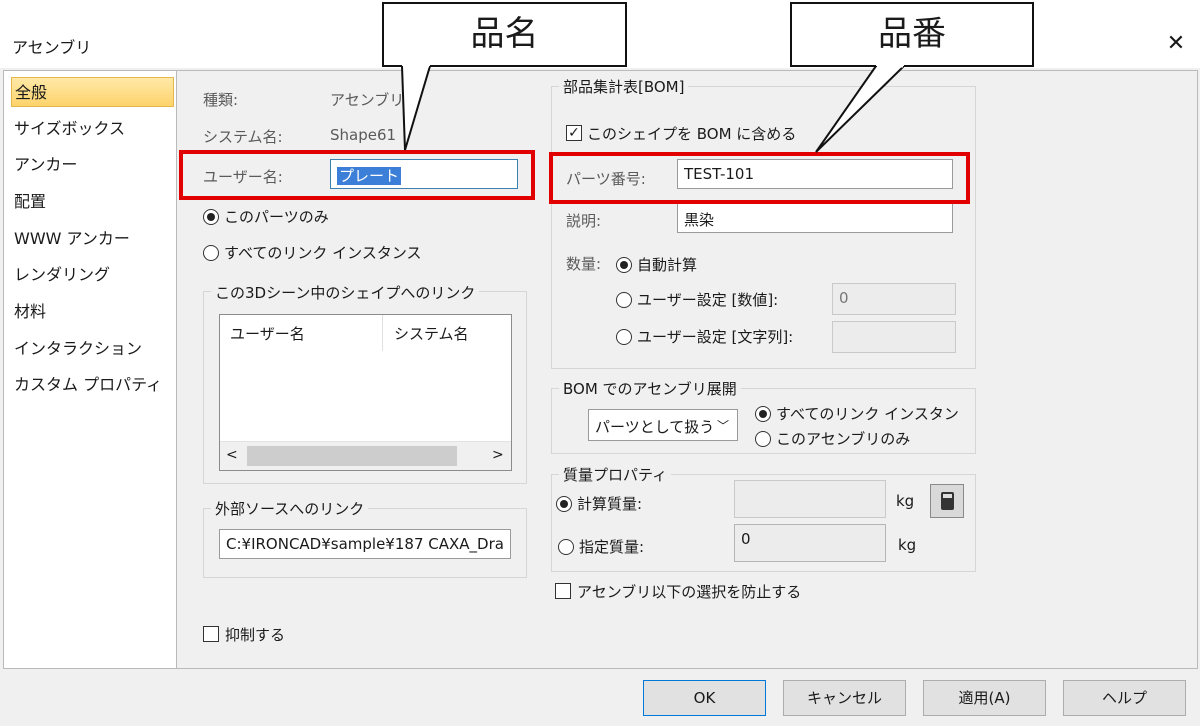 The height and width of the screenshot is (726, 1200). Describe the element at coordinates (504, 34) in the screenshot. I see `name-callout: 品名` at that location.